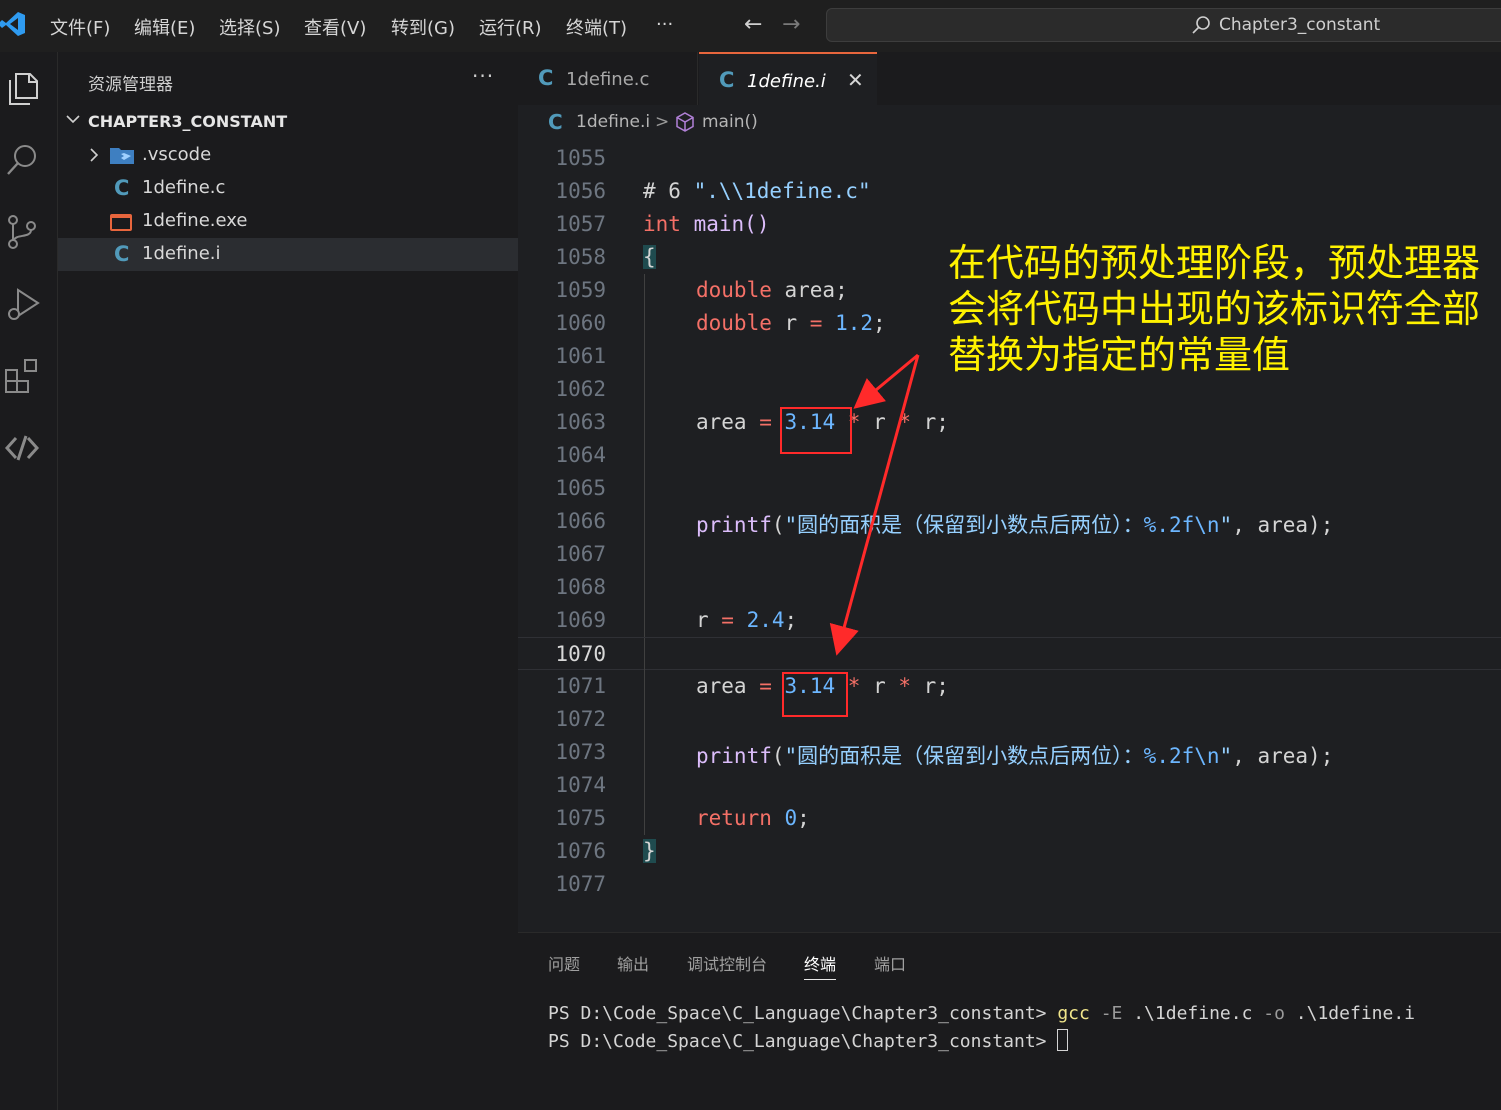 The height and width of the screenshot is (1110, 1501). I want to click on tab-1define-c: C 1define.c, so click(608, 78).